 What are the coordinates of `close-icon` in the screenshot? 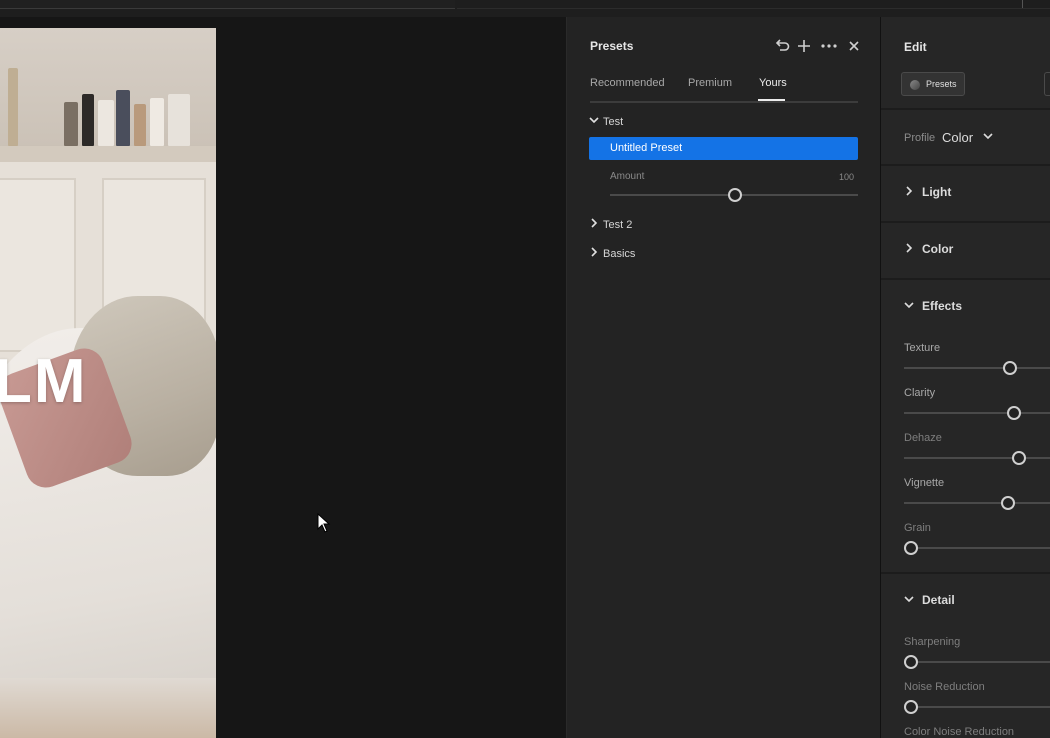 It's located at (854, 46).